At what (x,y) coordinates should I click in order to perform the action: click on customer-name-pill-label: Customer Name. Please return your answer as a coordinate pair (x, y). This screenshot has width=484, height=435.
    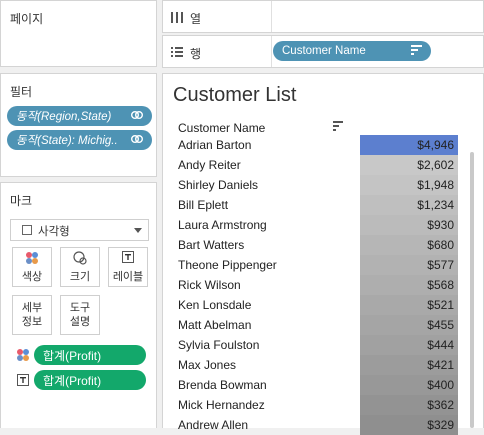
    Looking at the image, I should click on (324, 51).